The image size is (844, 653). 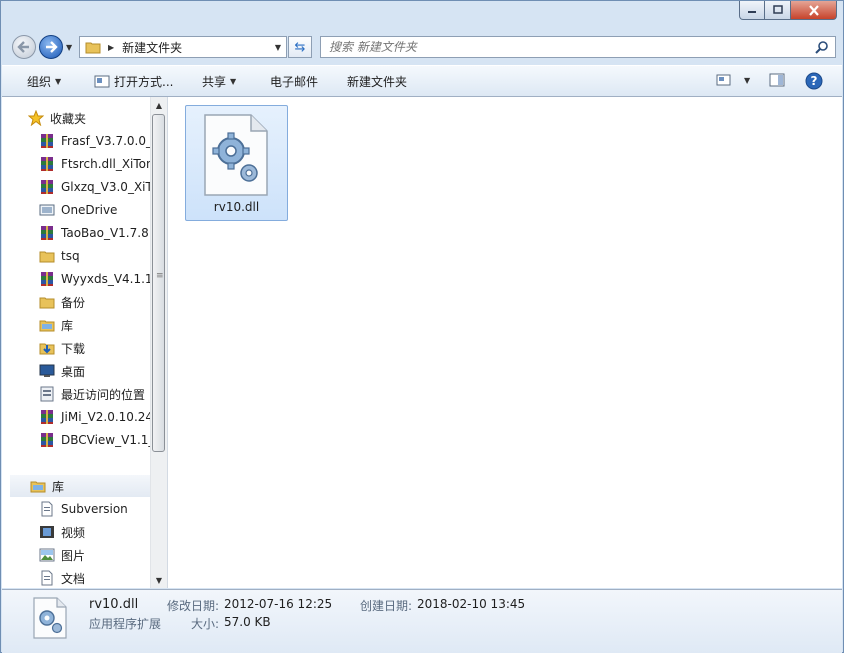 I want to click on preview-pane-button, so click(x=777, y=80).